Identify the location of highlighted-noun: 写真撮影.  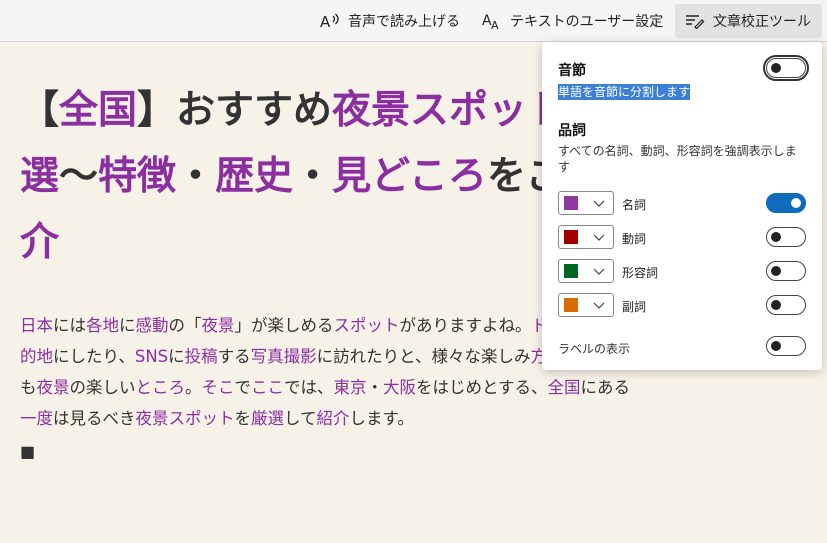
(283, 356).